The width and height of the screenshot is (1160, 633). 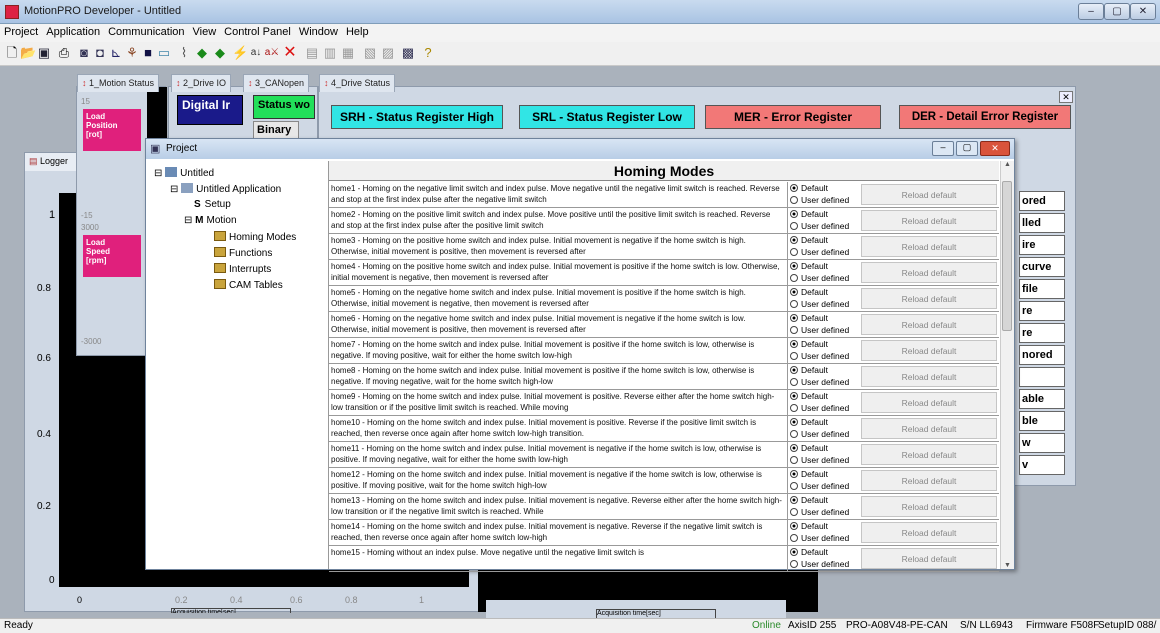 What do you see at coordinates (116, 53) in the screenshot?
I see `axis-icon: ⊾` at bounding box center [116, 53].